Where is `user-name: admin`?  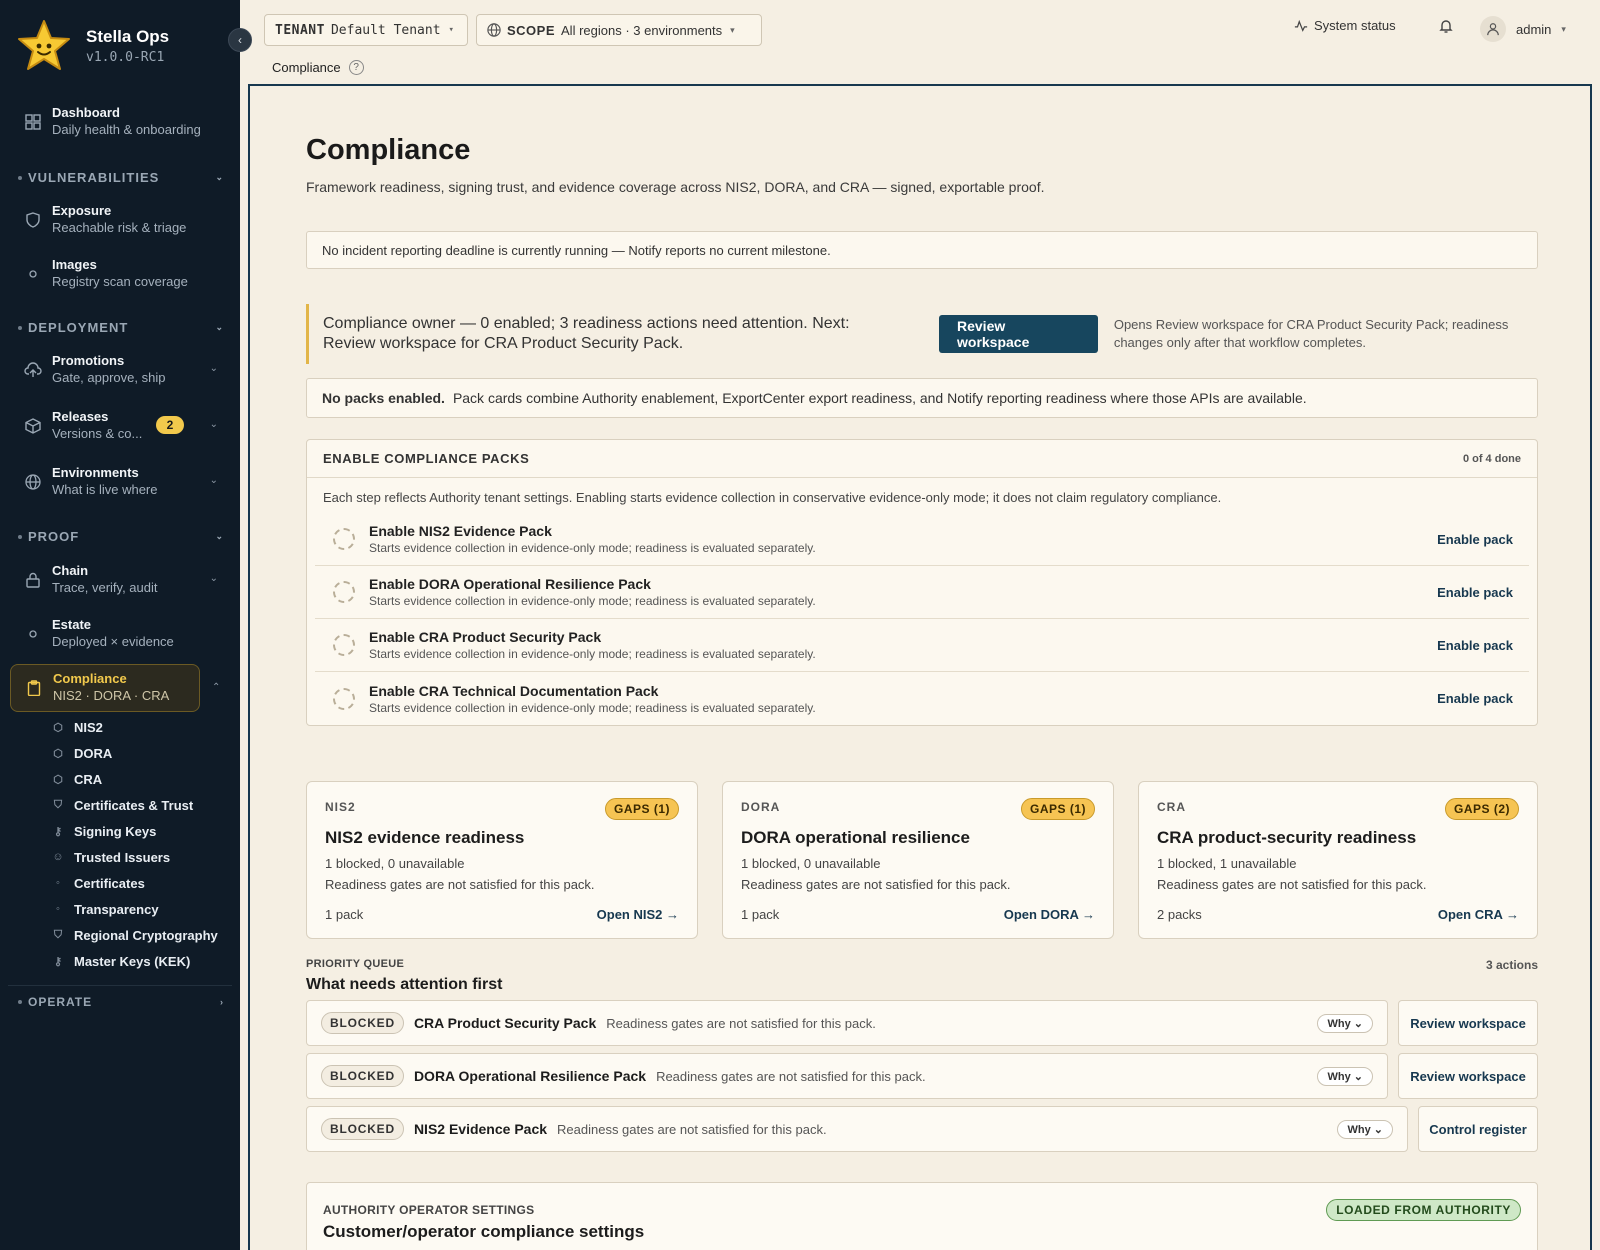
user-name: admin is located at coordinates (1534, 29).